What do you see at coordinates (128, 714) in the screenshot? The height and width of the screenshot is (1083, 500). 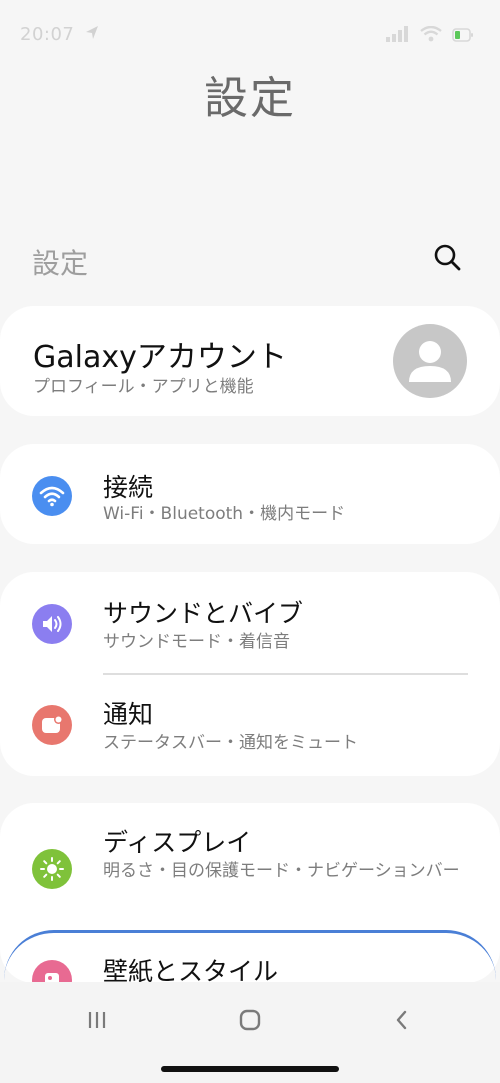 I see `settings-item-title: 通知` at bounding box center [128, 714].